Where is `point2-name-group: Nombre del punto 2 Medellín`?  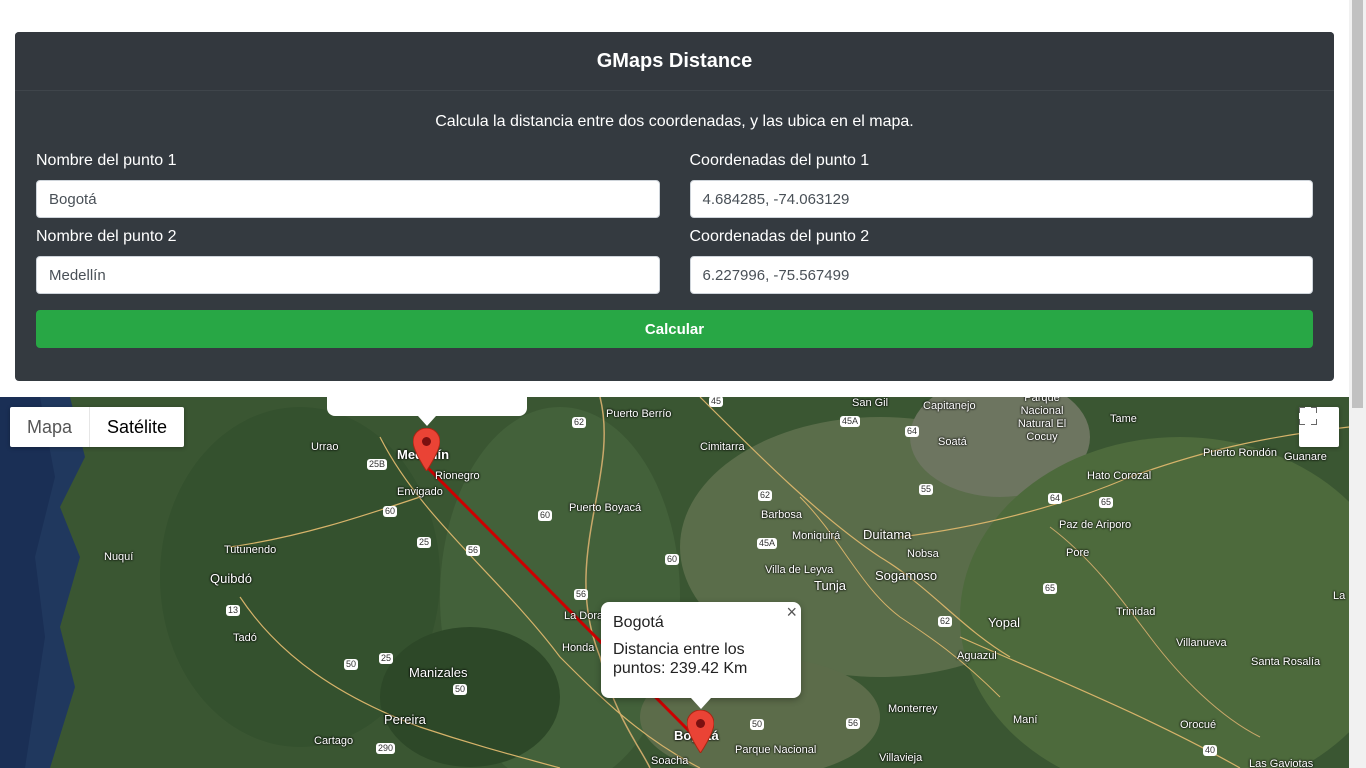 point2-name-group: Nombre del punto 2 Medellín is located at coordinates (348, 256).